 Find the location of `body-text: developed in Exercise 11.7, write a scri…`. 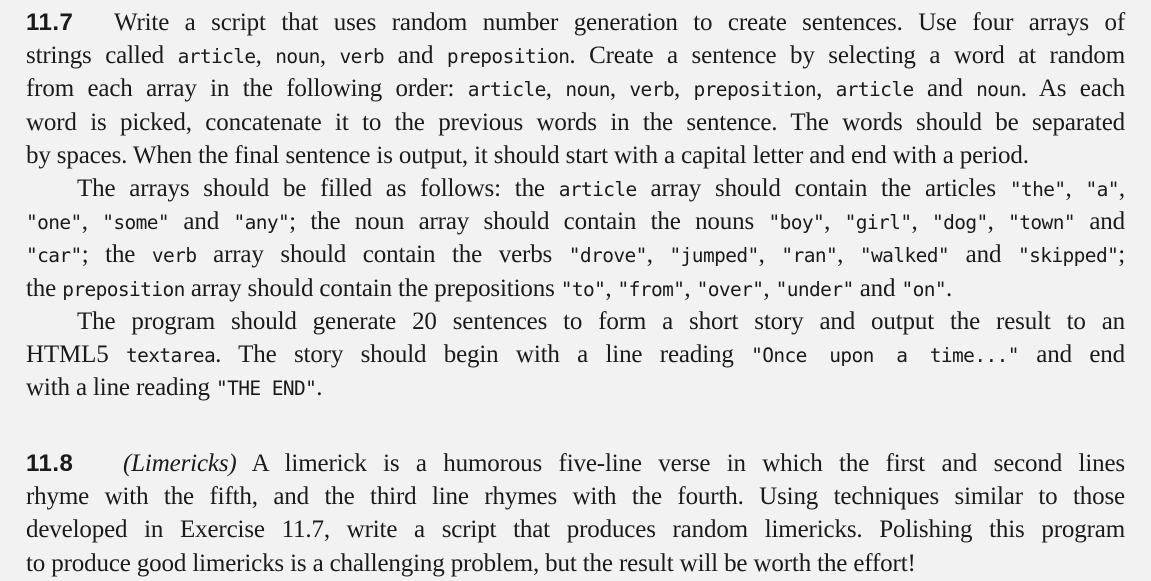

body-text: developed in Exercise 11.7, write a scri… is located at coordinates (575, 530).